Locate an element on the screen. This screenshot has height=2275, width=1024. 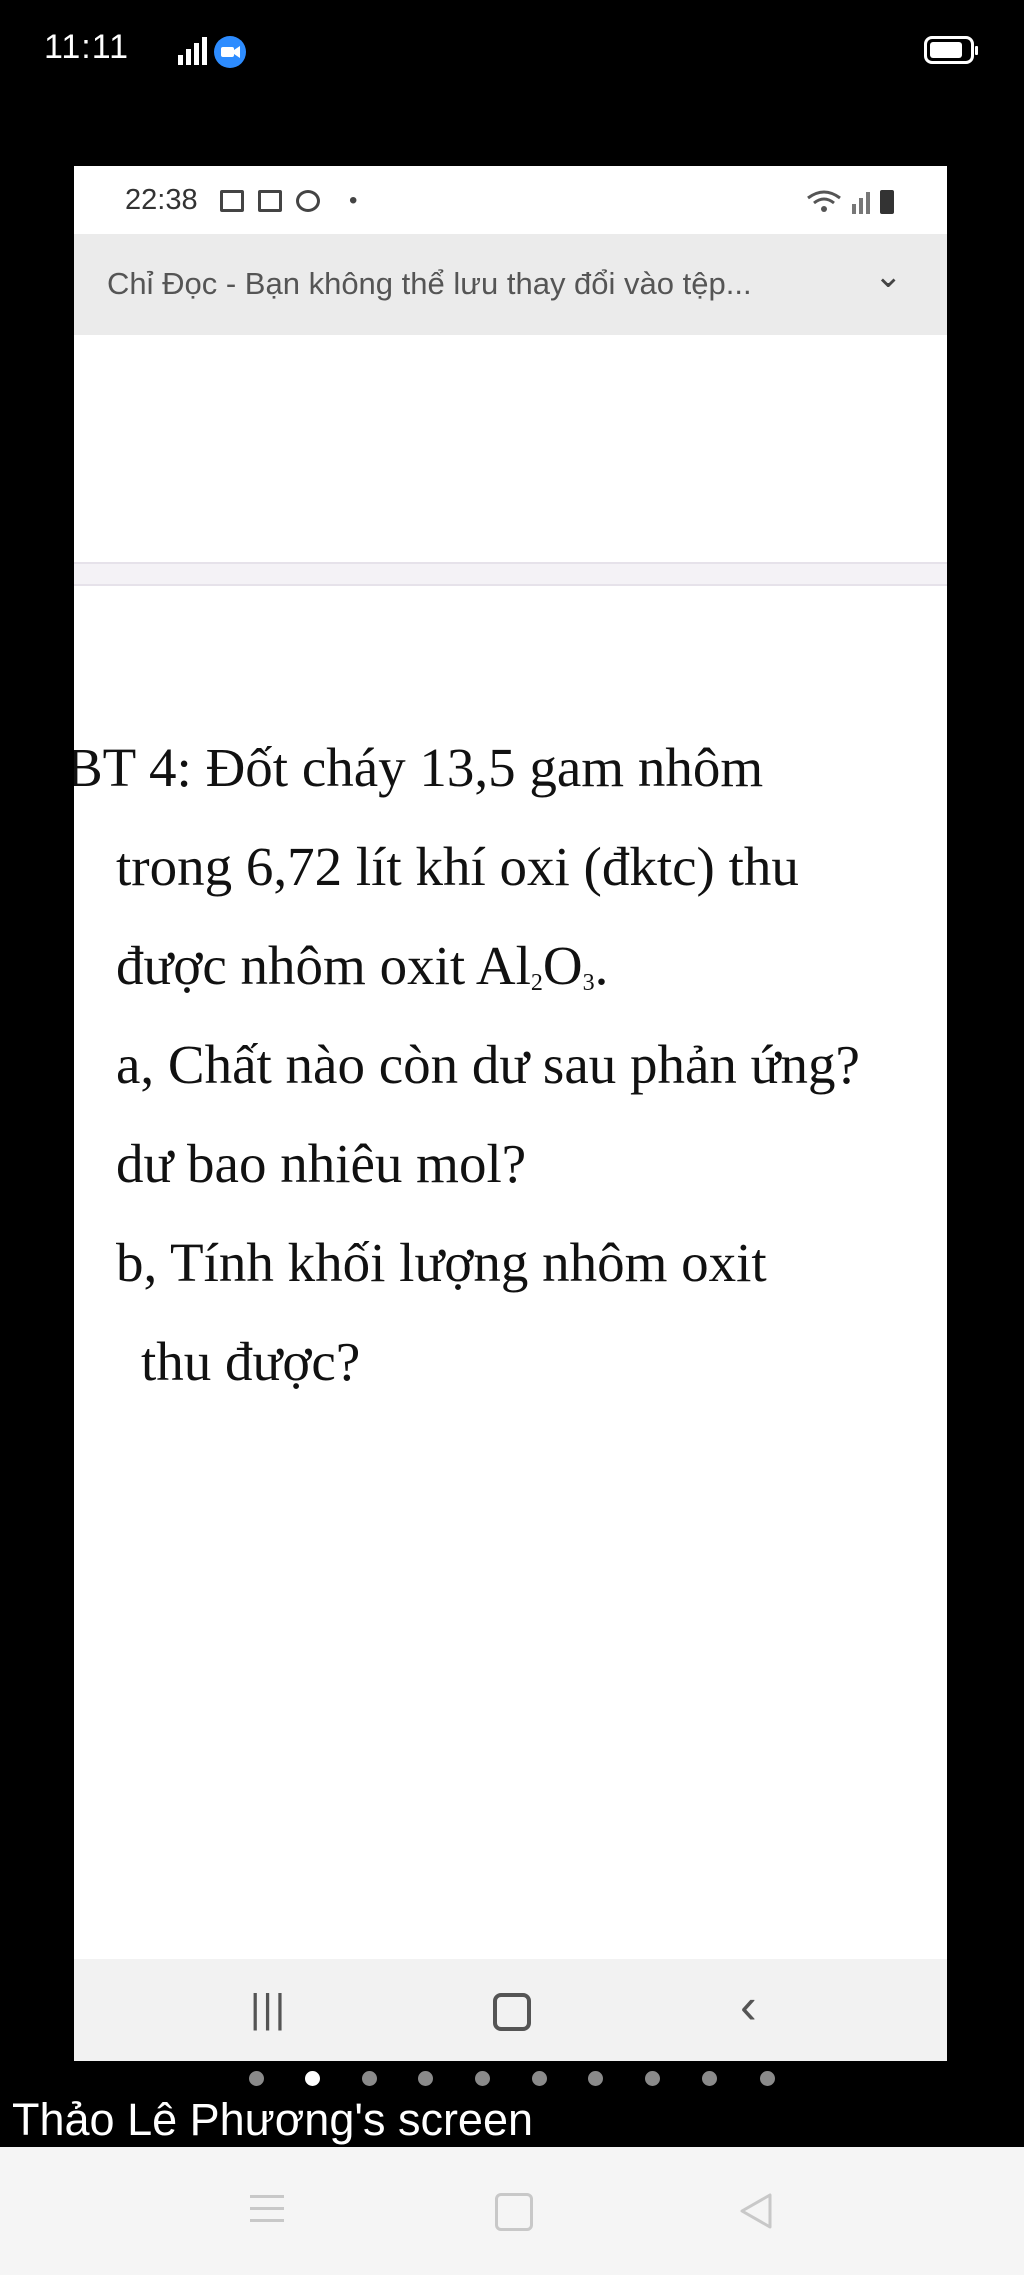
subscript-2: 2 is located at coordinates (536, 983).